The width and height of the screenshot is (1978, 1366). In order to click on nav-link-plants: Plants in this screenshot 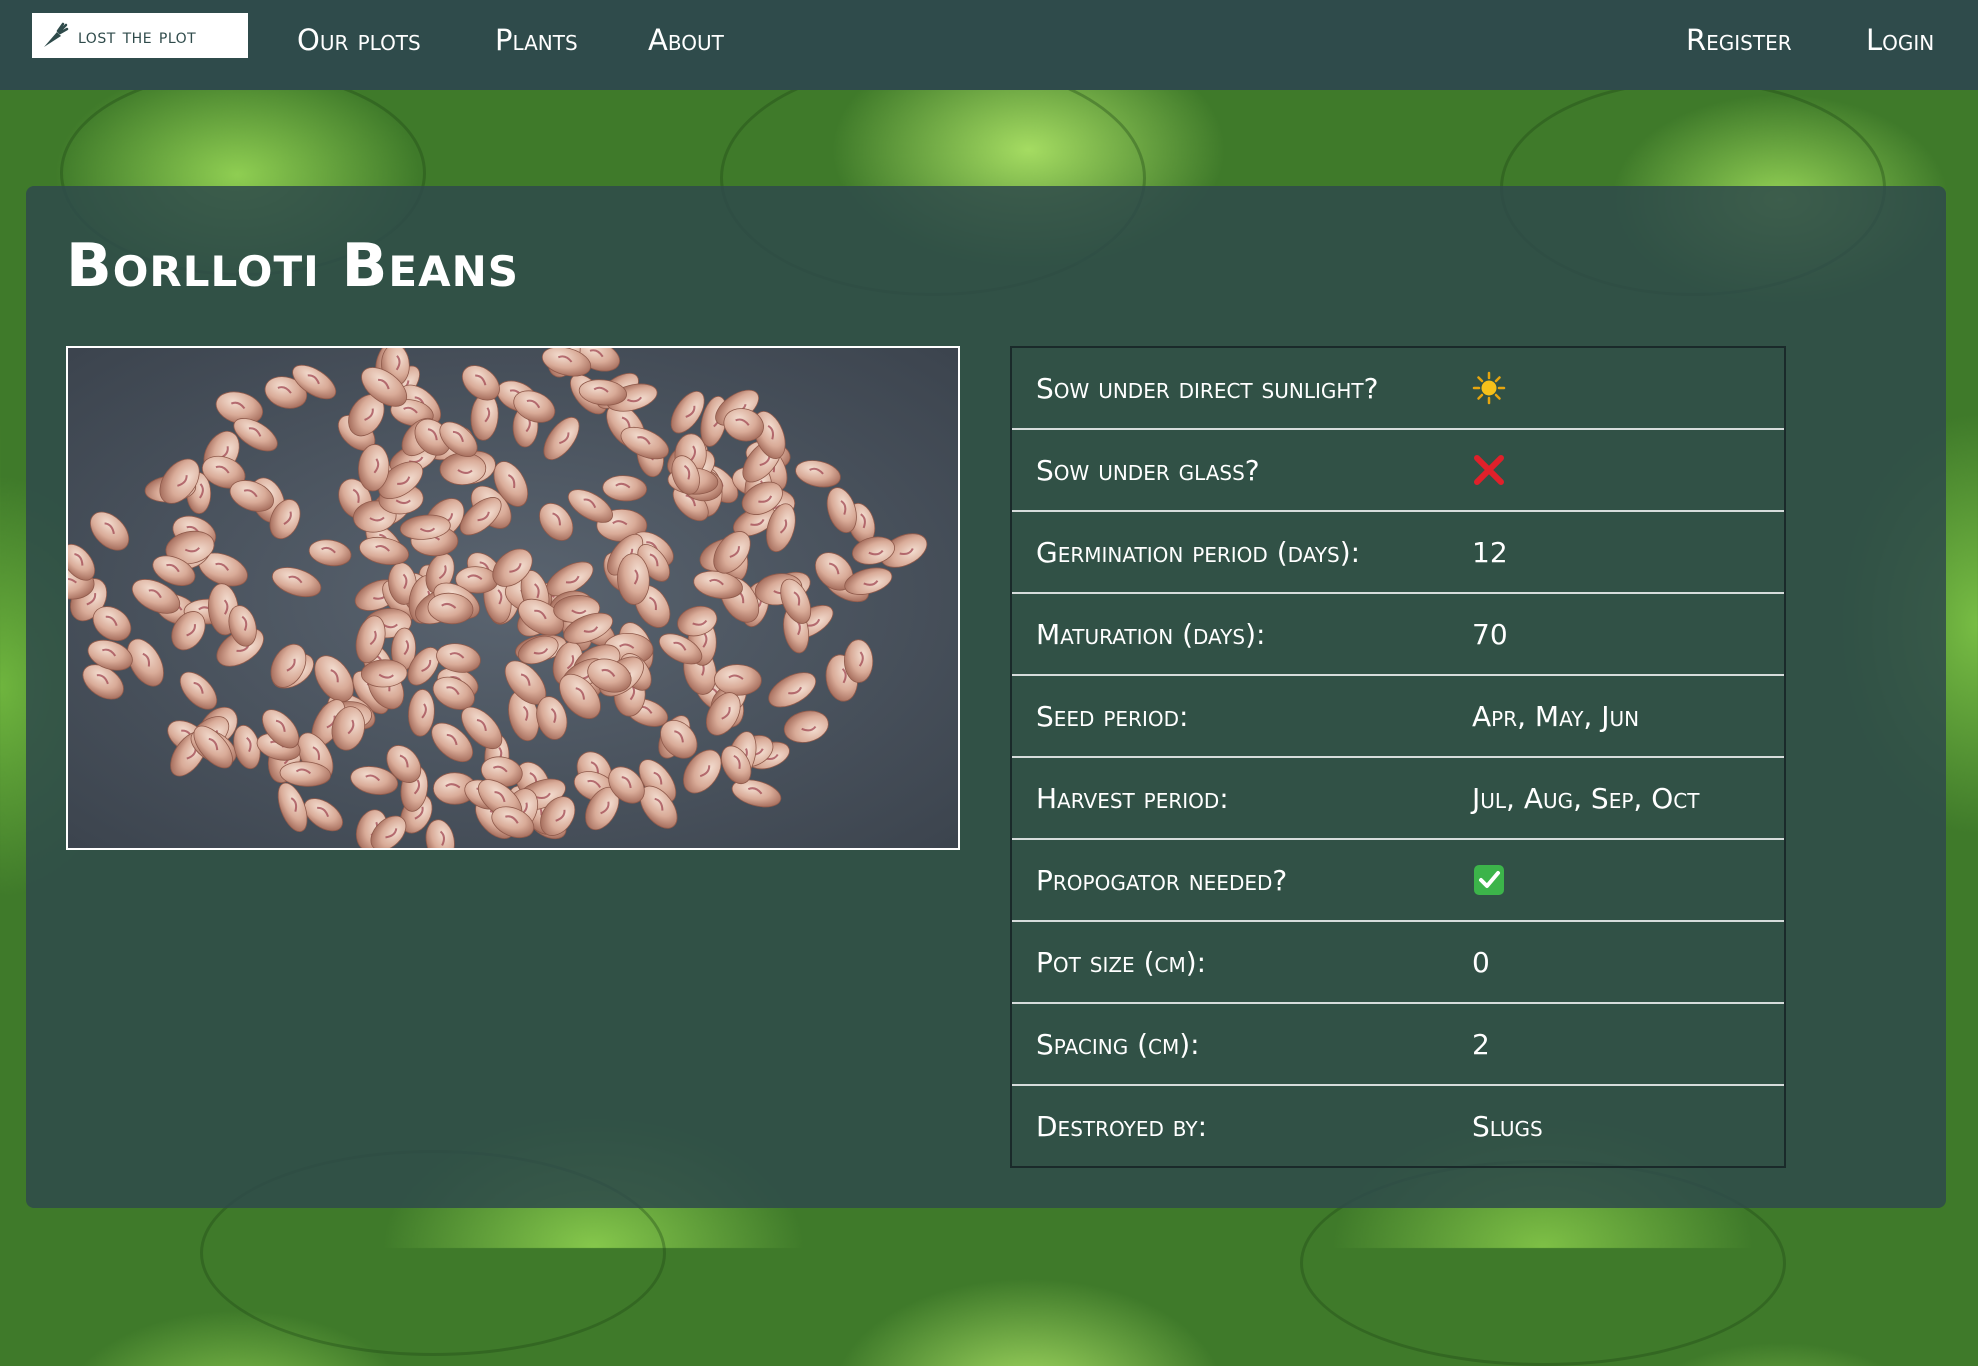, I will do `click(536, 40)`.